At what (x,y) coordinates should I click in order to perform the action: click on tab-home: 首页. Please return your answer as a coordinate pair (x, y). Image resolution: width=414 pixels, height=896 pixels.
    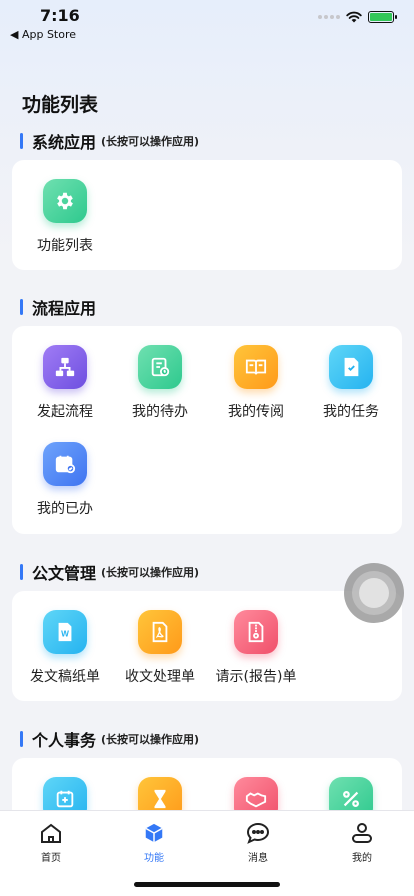
    Looking at the image, I should click on (51, 842).